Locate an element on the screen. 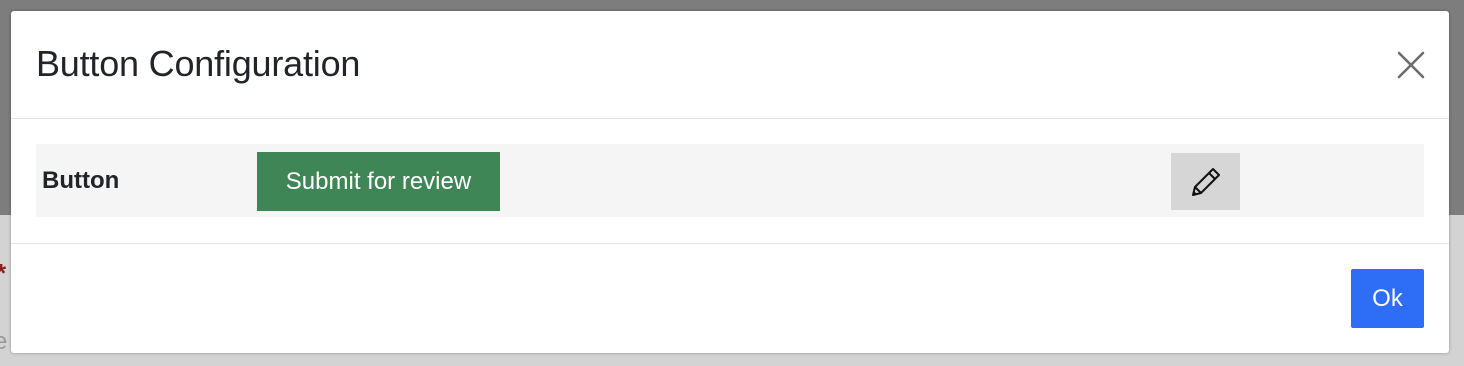 The height and width of the screenshot is (366, 1464). pencil-icon is located at coordinates (1206, 182).